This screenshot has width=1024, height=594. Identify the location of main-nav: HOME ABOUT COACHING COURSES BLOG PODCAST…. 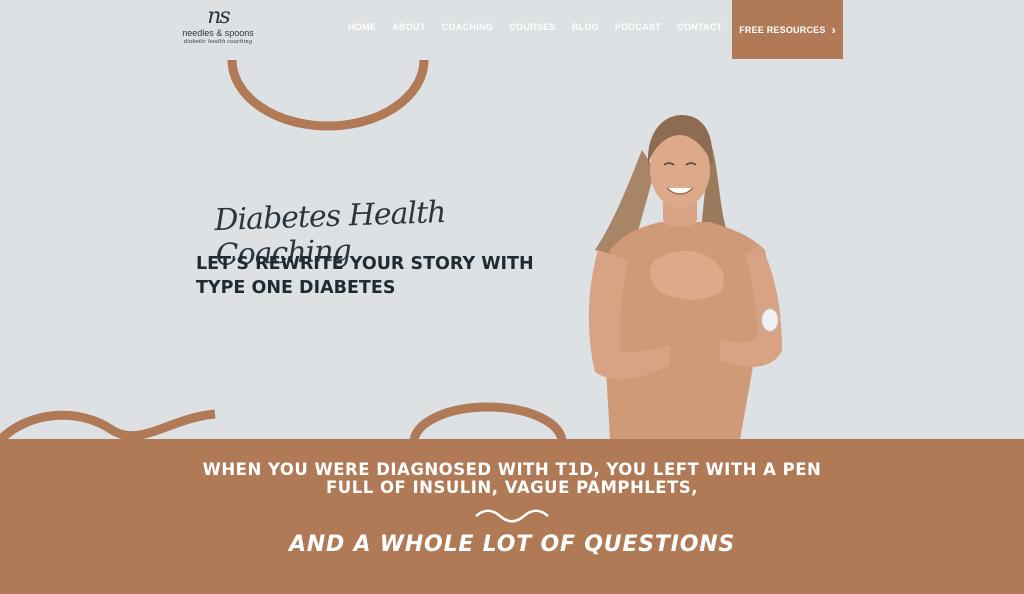
(535, 27).